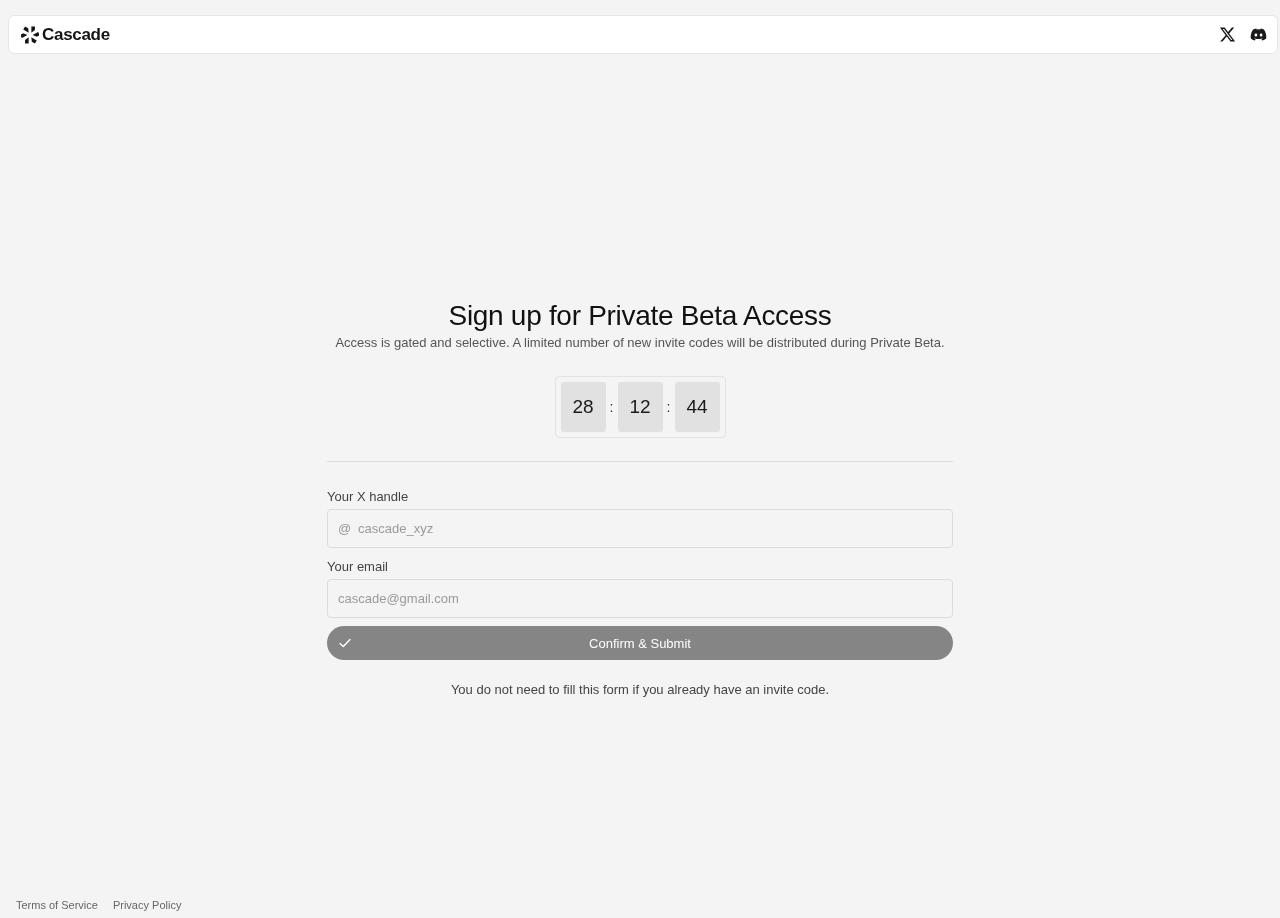 This screenshot has height=918, width=1280. I want to click on input-field: cascade@gmail.com, so click(640, 598).